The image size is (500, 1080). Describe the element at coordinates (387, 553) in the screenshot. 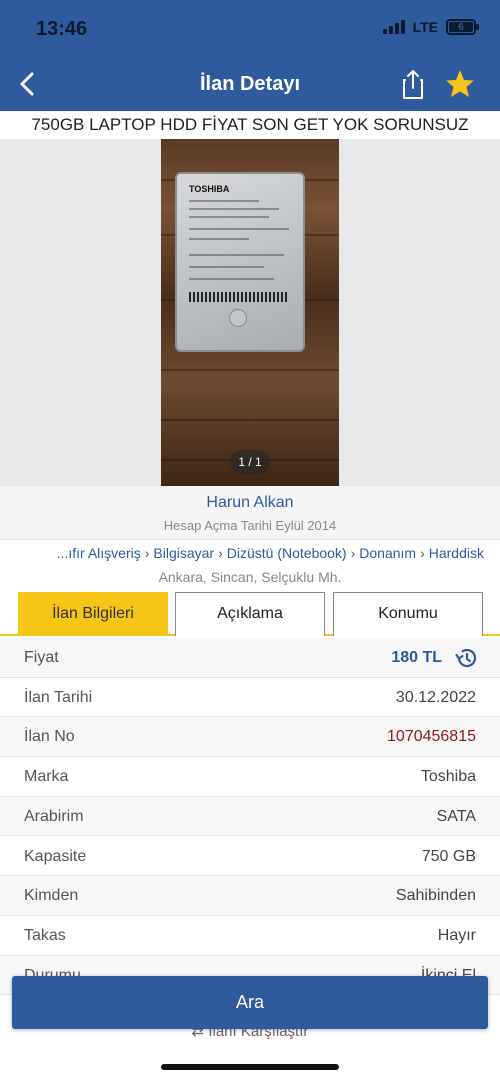

I see `breadcrumb-item: Donanım` at that location.